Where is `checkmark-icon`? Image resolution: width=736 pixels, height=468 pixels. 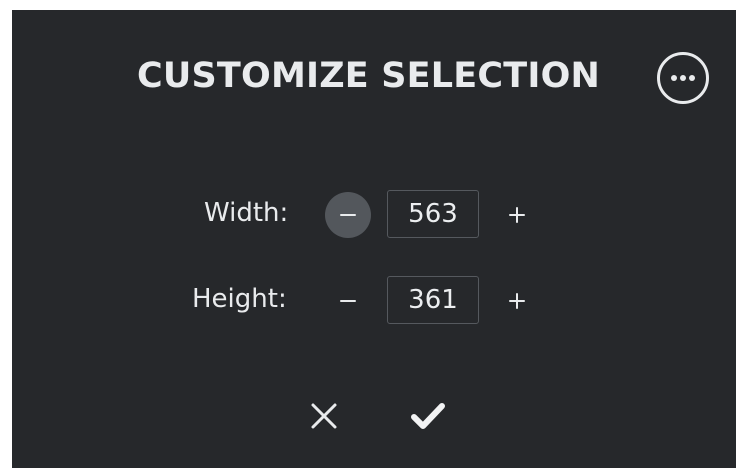 checkmark-icon is located at coordinates (428, 416).